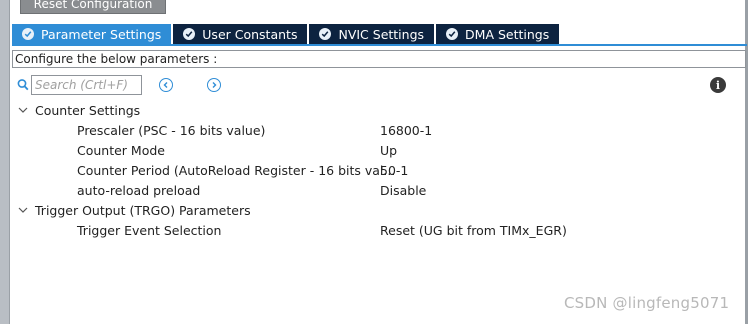 This screenshot has width=748, height=324. I want to click on tab-parameter-settings: Parameter Settings, so click(92, 34).